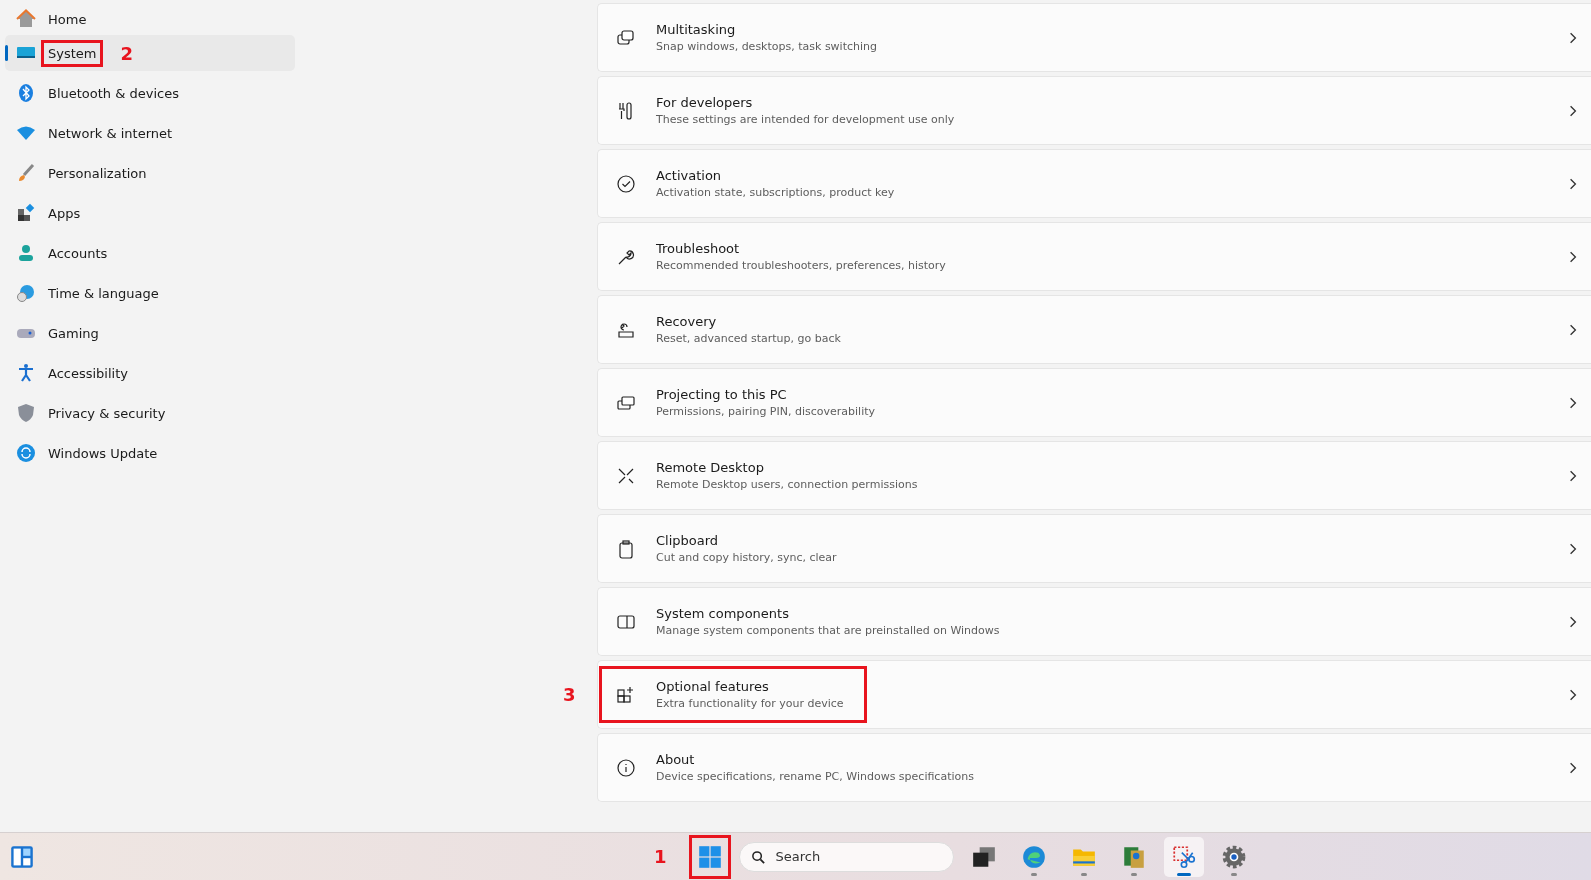  I want to click on annotation-number: 1, so click(660, 856).